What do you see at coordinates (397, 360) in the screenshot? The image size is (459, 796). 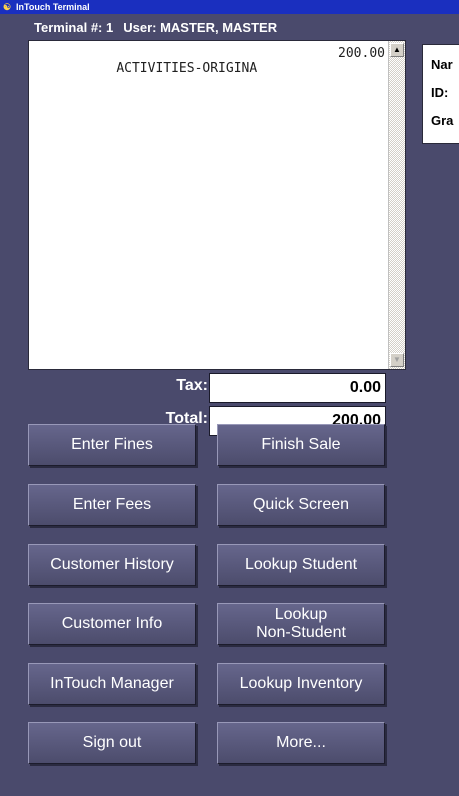 I see `scroll-down-arrow-icon: ▼` at bounding box center [397, 360].